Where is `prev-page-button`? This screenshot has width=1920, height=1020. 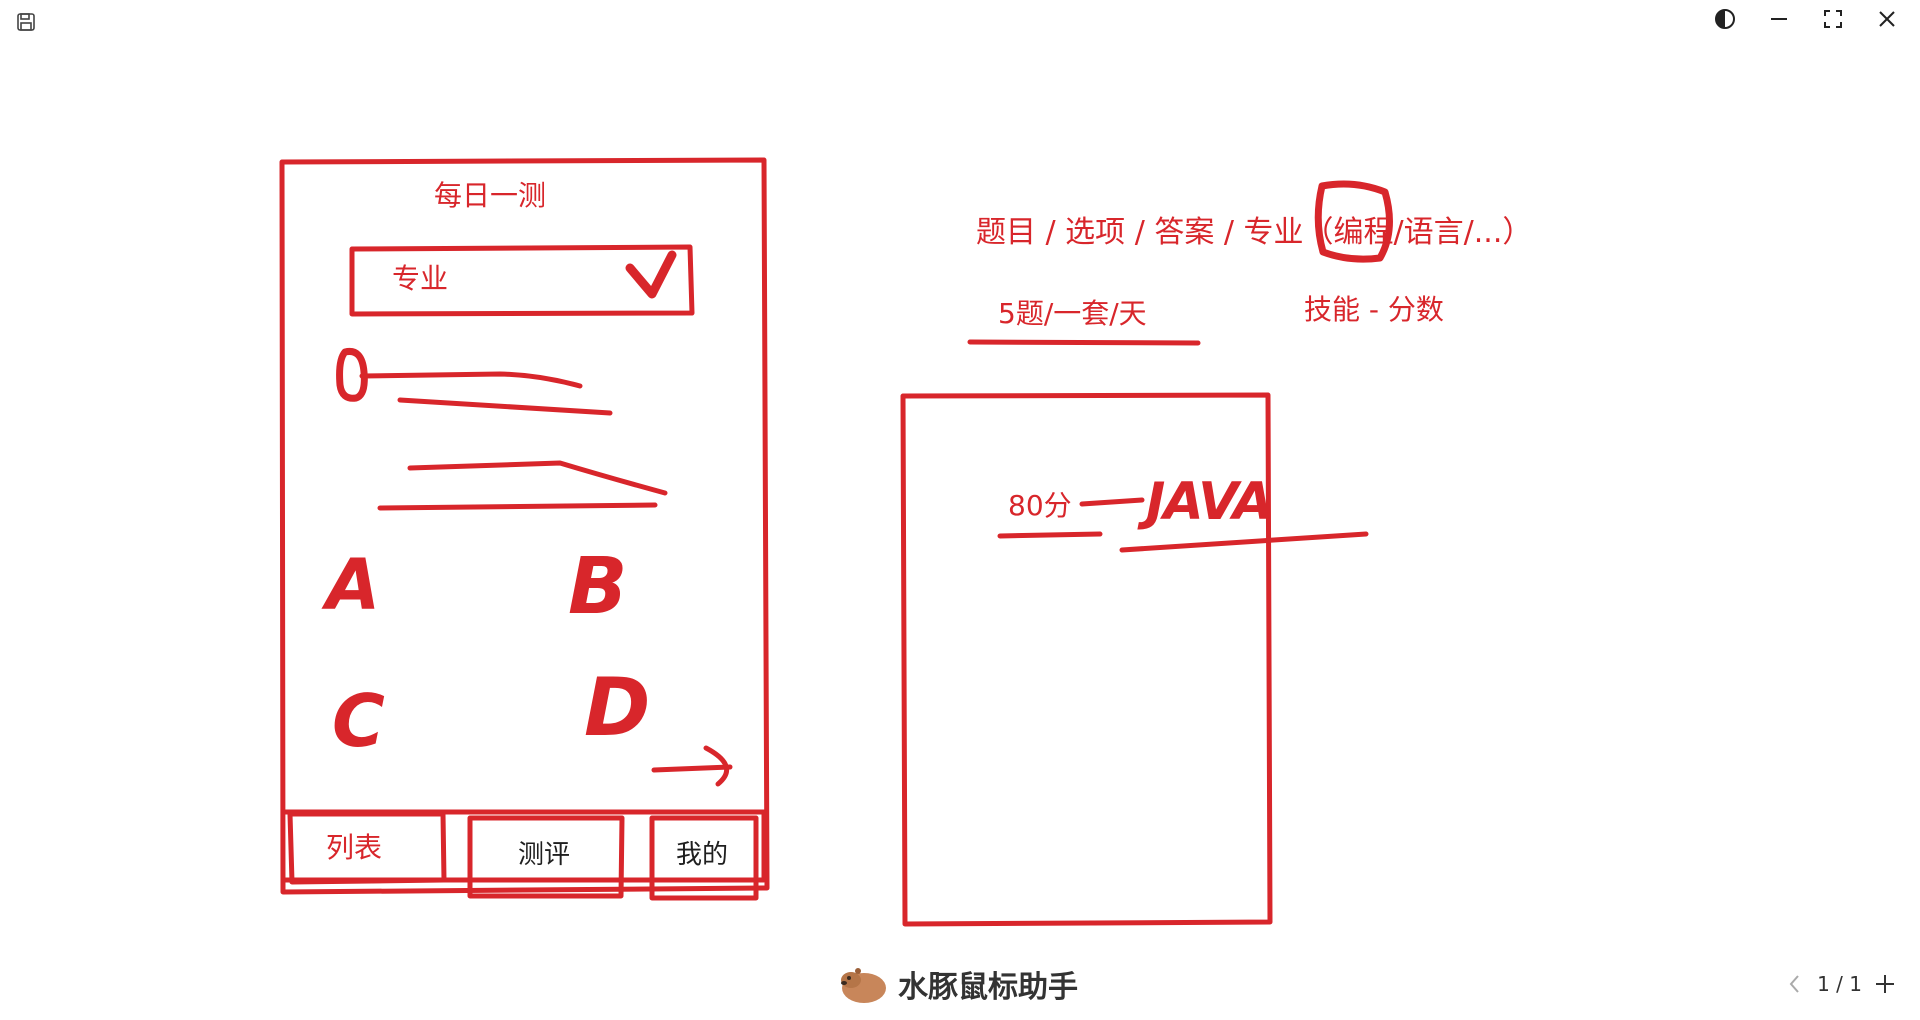
prev-page-button is located at coordinates (1794, 984).